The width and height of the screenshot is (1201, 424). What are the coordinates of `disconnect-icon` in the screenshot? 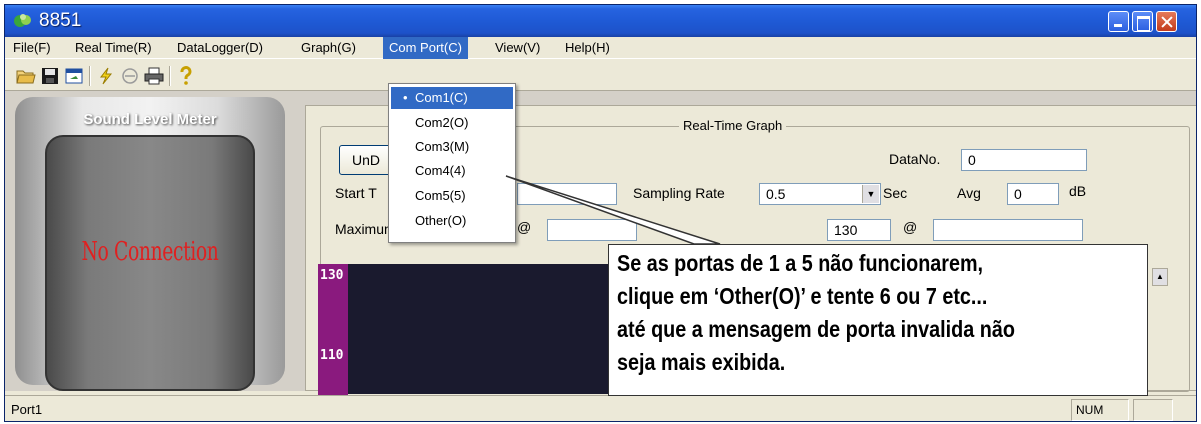 It's located at (130, 76).